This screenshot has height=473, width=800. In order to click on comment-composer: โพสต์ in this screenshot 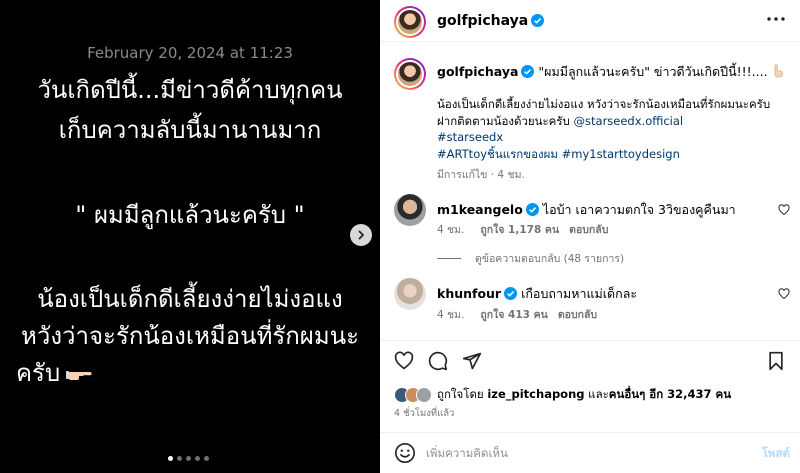, I will do `click(590, 452)`.